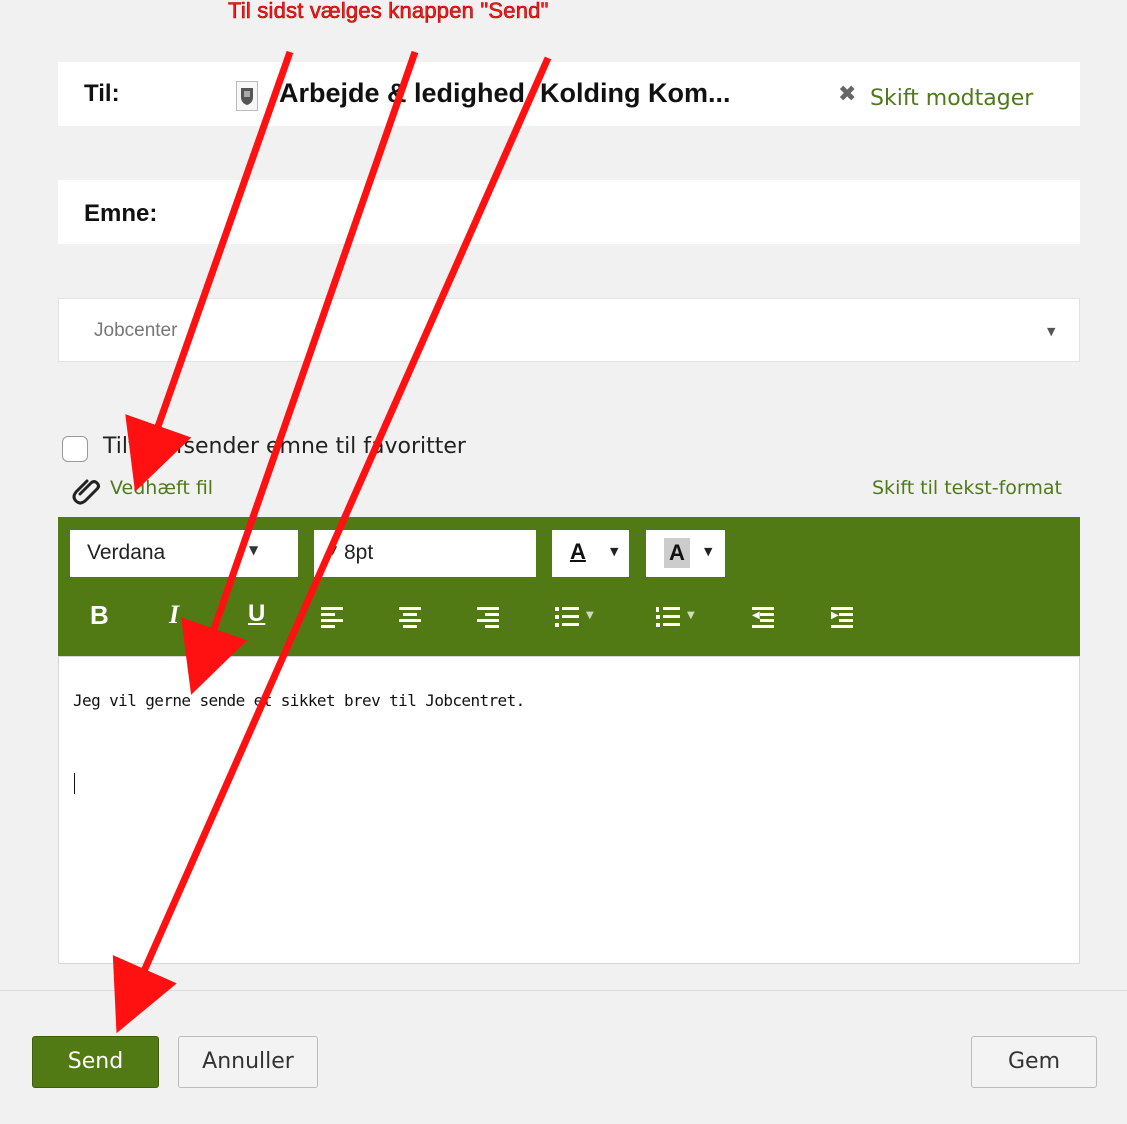 This screenshot has width=1127, height=1124. I want to click on font-size-select: ▼ 8pt, so click(425, 553).